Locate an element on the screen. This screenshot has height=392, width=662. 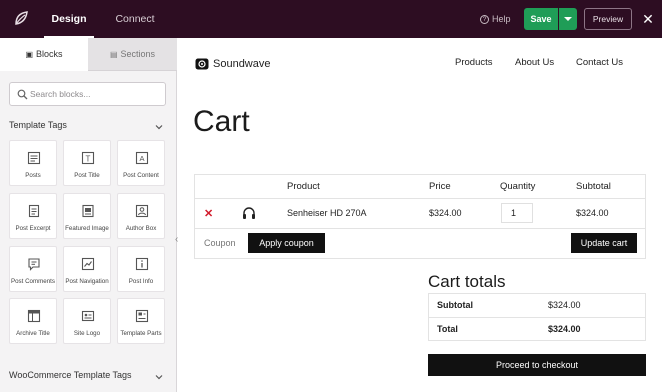
template-tags-title: Template Tags is located at coordinates (38, 125).